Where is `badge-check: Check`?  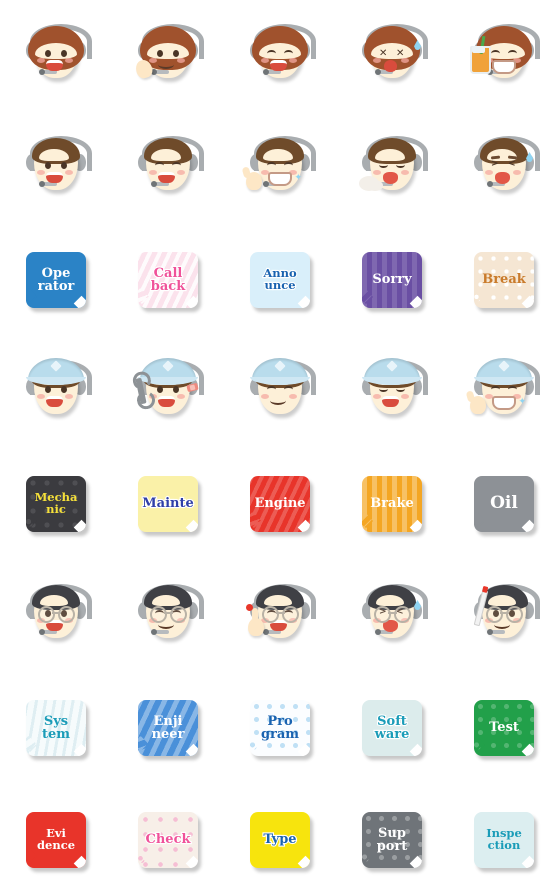 badge-check: Check is located at coordinates (168, 840).